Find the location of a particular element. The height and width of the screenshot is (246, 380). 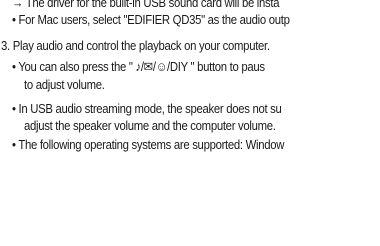

press-button-continuation-text: to adjust volume. is located at coordinates (64, 84).